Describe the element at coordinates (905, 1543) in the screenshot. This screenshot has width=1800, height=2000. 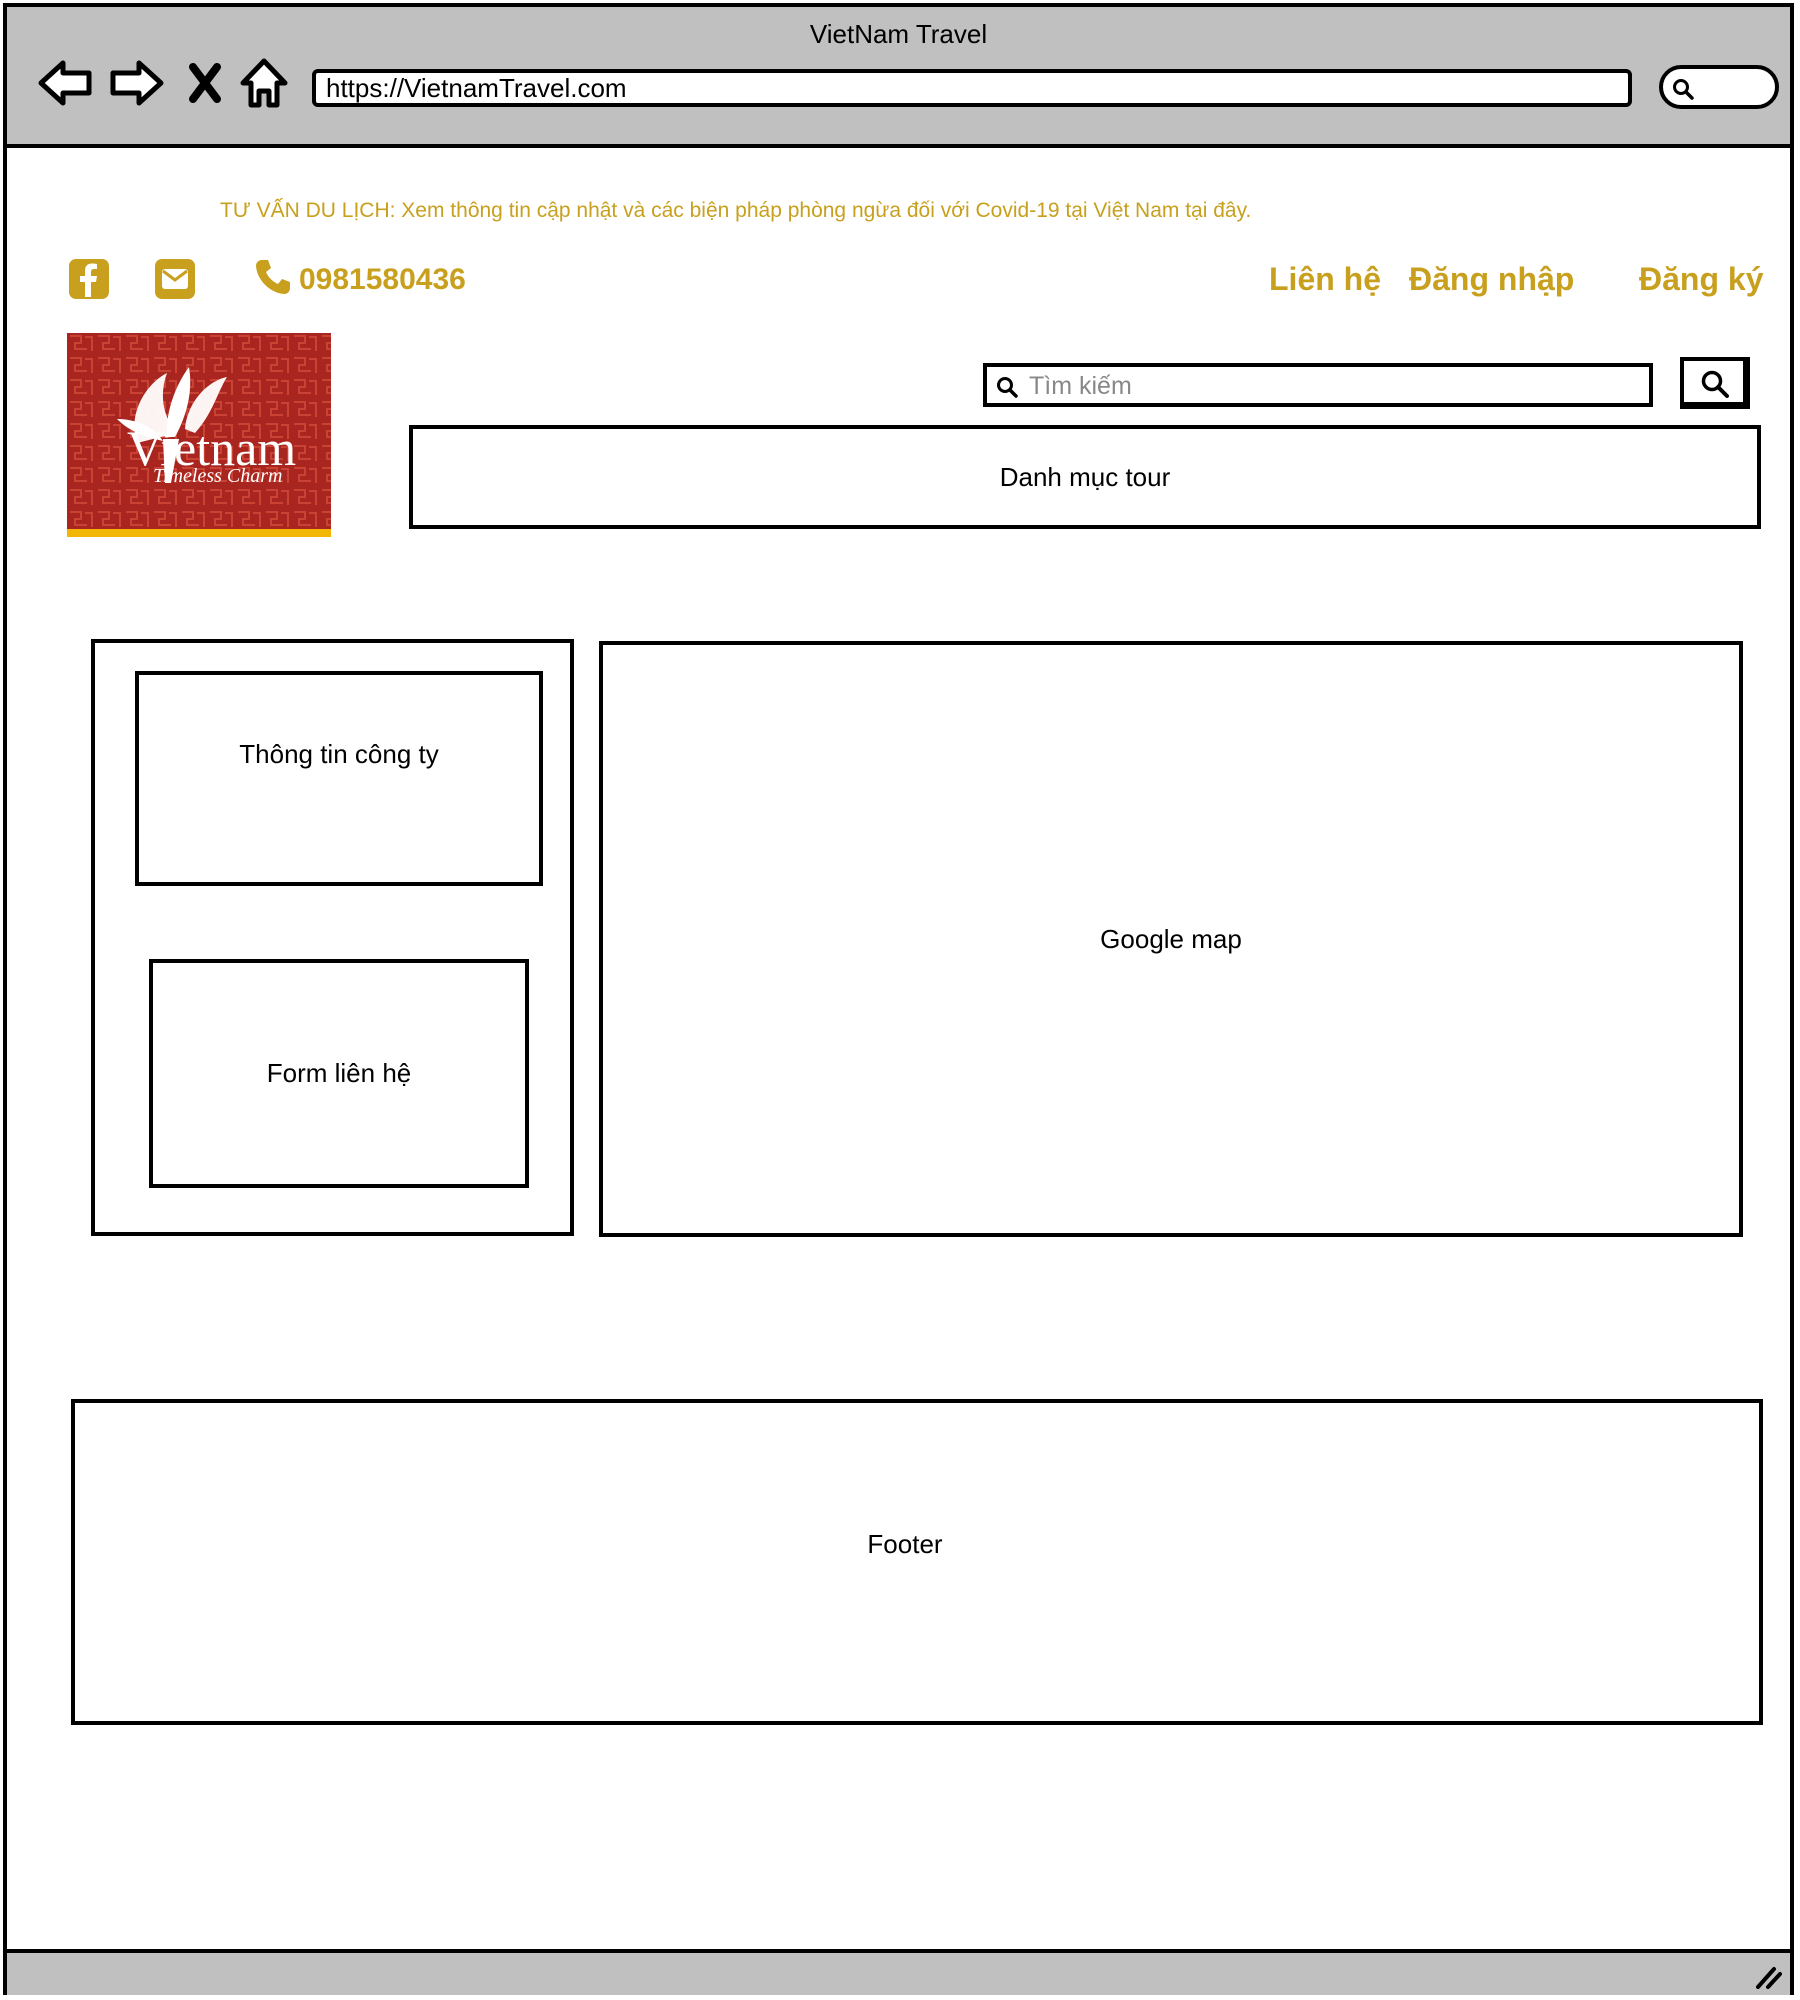
I see `footer-label: Footer` at that location.